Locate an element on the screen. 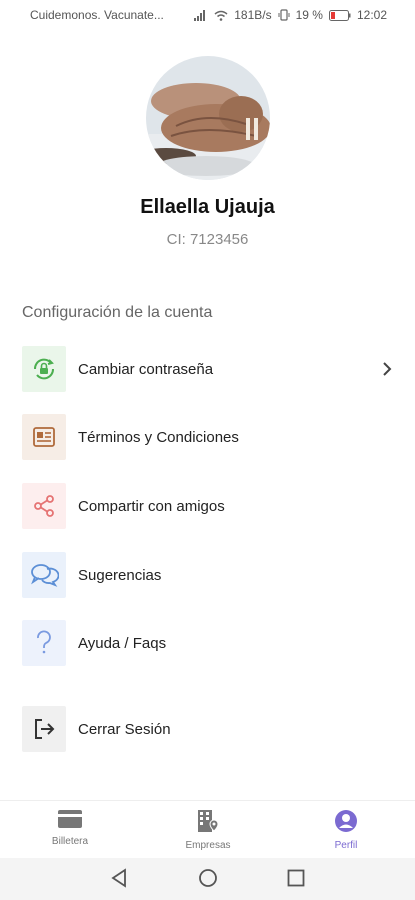  menu-label-logout: Cerrar Sesión is located at coordinates (124, 729).